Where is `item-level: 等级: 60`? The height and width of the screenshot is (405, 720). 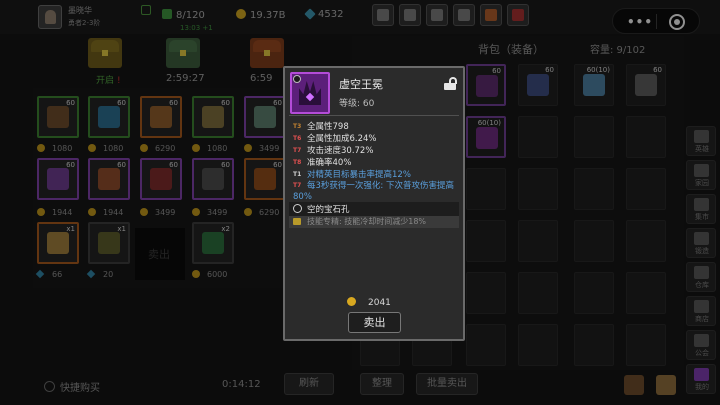 item-level: 等级: 60 is located at coordinates (357, 104).